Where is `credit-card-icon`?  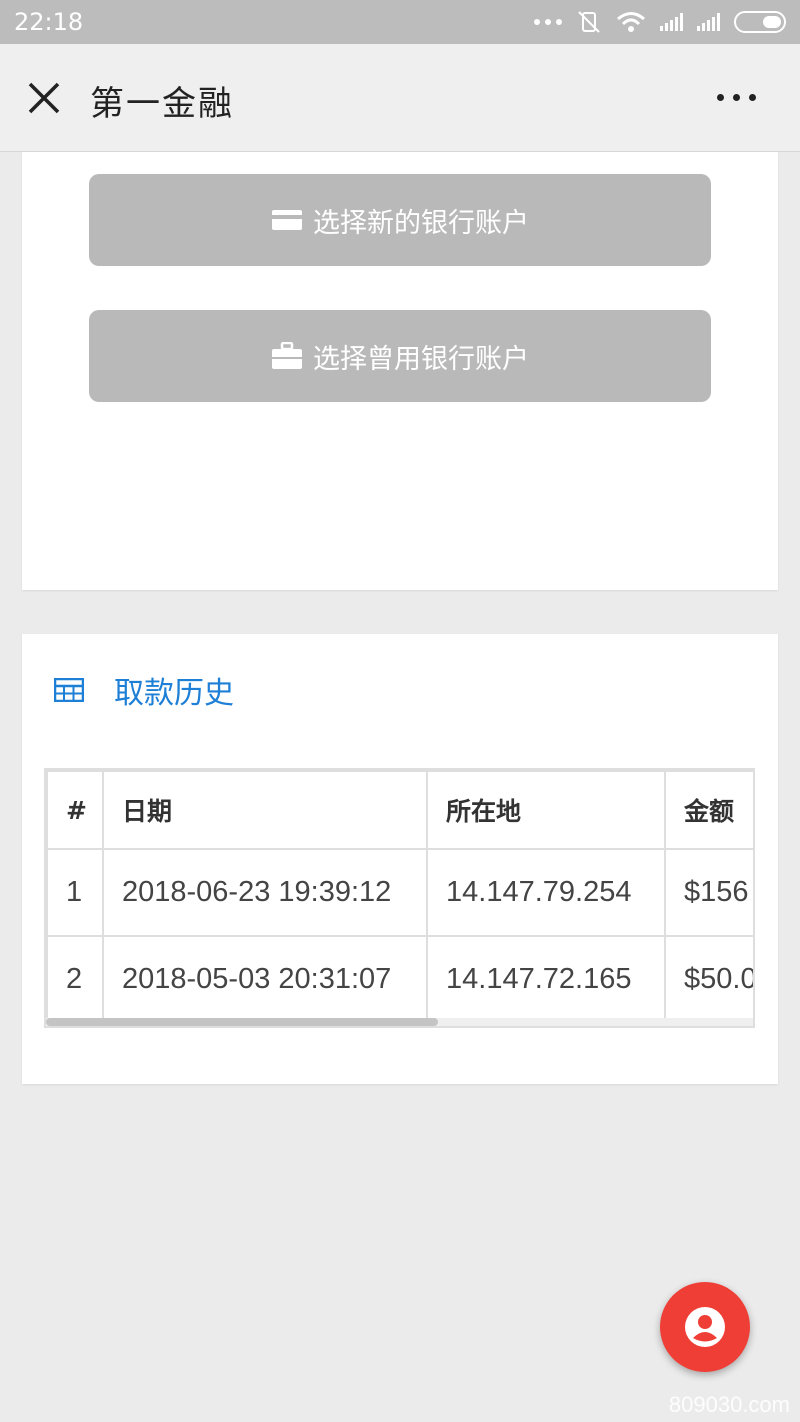 credit-card-icon is located at coordinates (287, 220).